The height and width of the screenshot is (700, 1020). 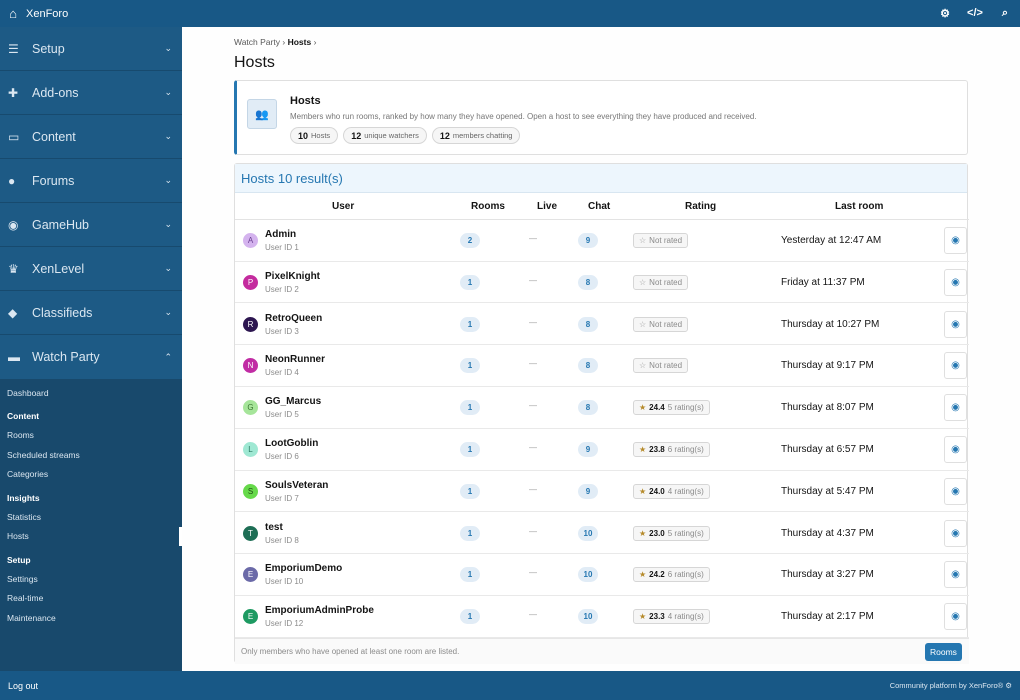 What do you see at coordinates (291, 443) in the screenshot?
I see `username-link: LootGoblin` at bounding box center [291, 443].